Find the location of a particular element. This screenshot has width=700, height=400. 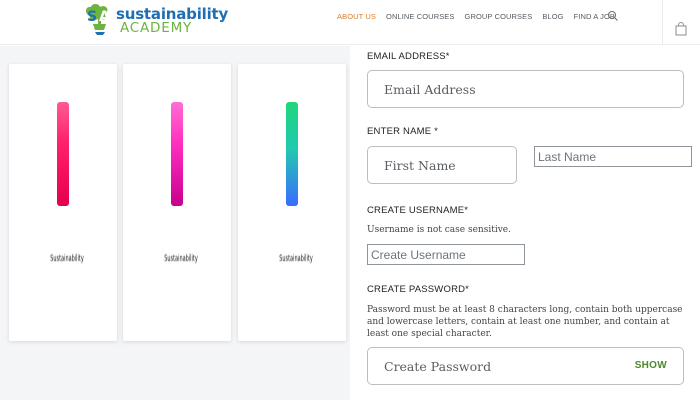

email-placeholder: Email Address is located at coordinates (430, 89).